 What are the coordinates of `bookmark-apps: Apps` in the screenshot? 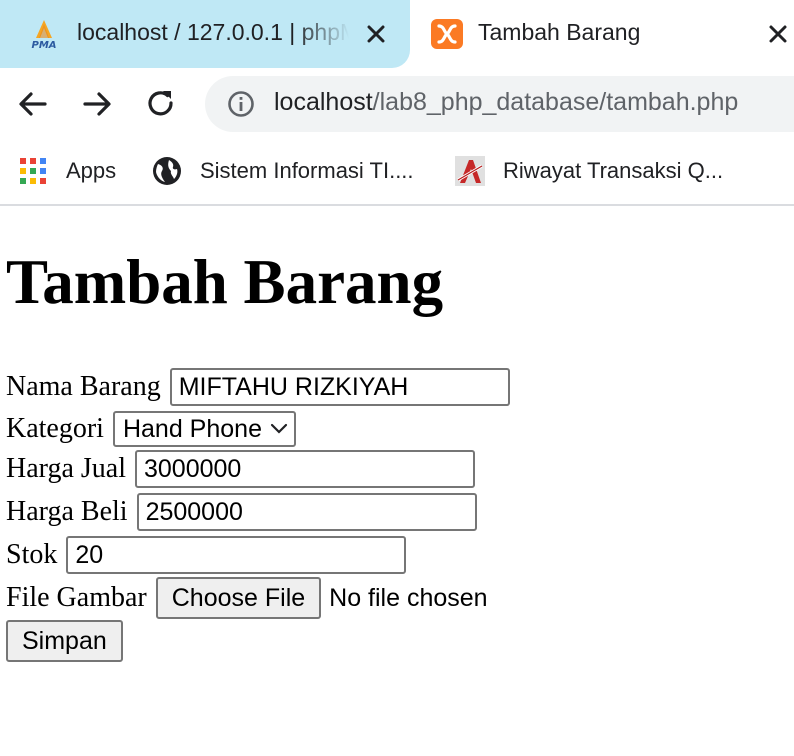 It's located at (67, 171).